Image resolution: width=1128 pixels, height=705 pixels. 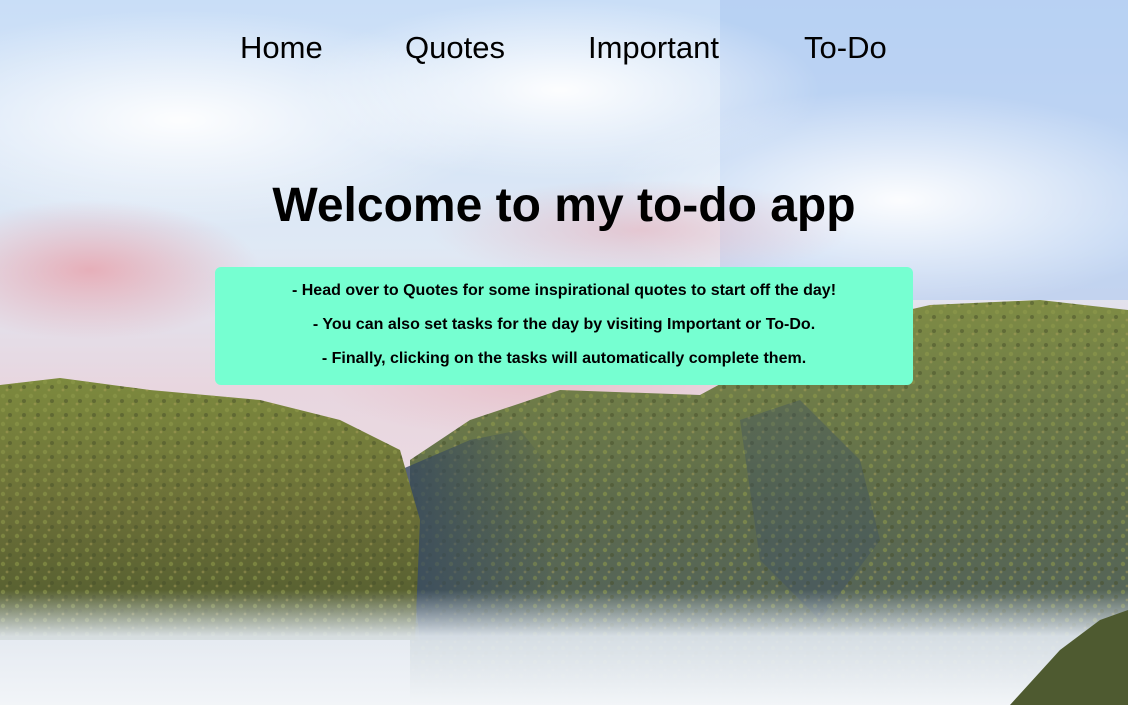 I want to click on page-title: Welcome to my to-do app, so click(x=564, y=205).